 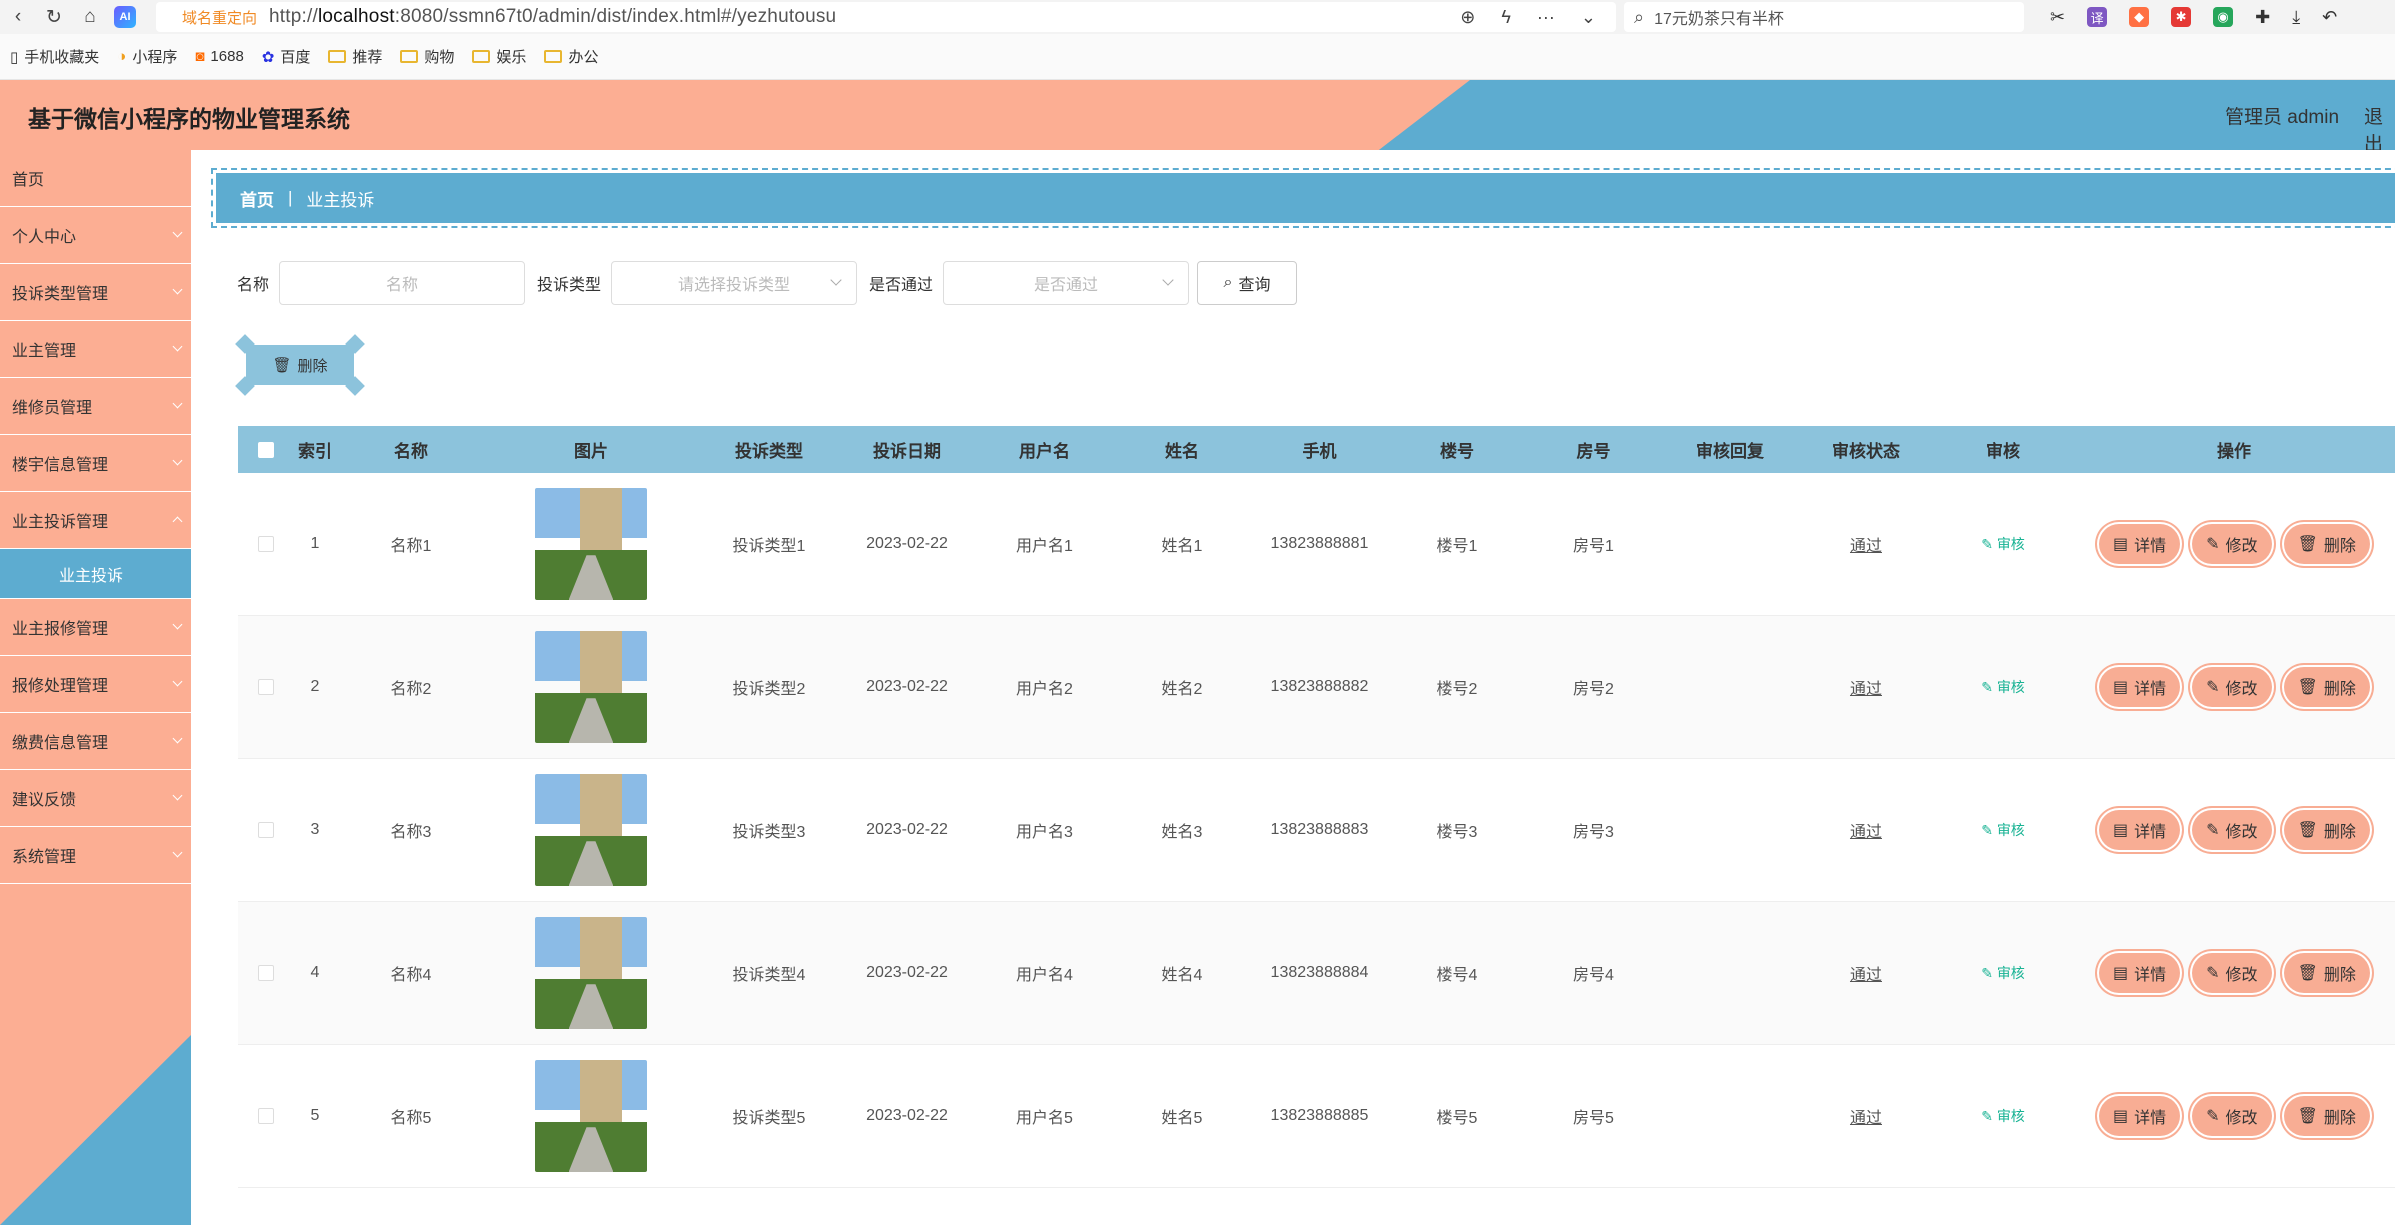 What do you see at coordinates (95, 627) in the screenshot?
I see `sidebar-item-owner-repairs: 业主报修管理` at bounding box center [95, 627].